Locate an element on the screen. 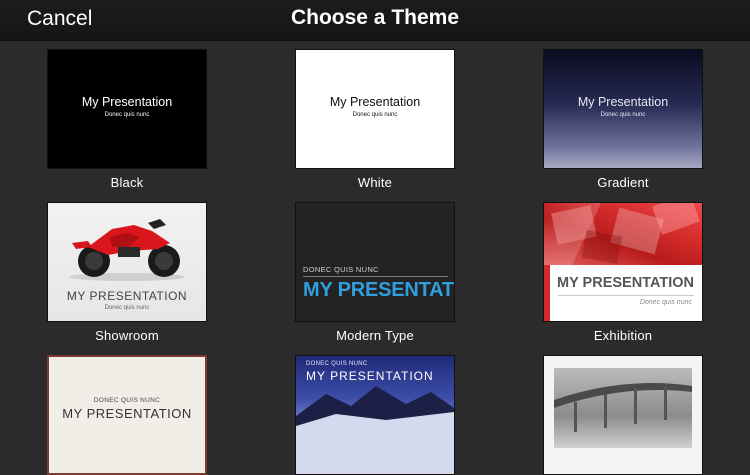 Image resolution: width=750 pixels, height=475 pixels. page-title: Choose a Theme is located at coordinates (375, 17).